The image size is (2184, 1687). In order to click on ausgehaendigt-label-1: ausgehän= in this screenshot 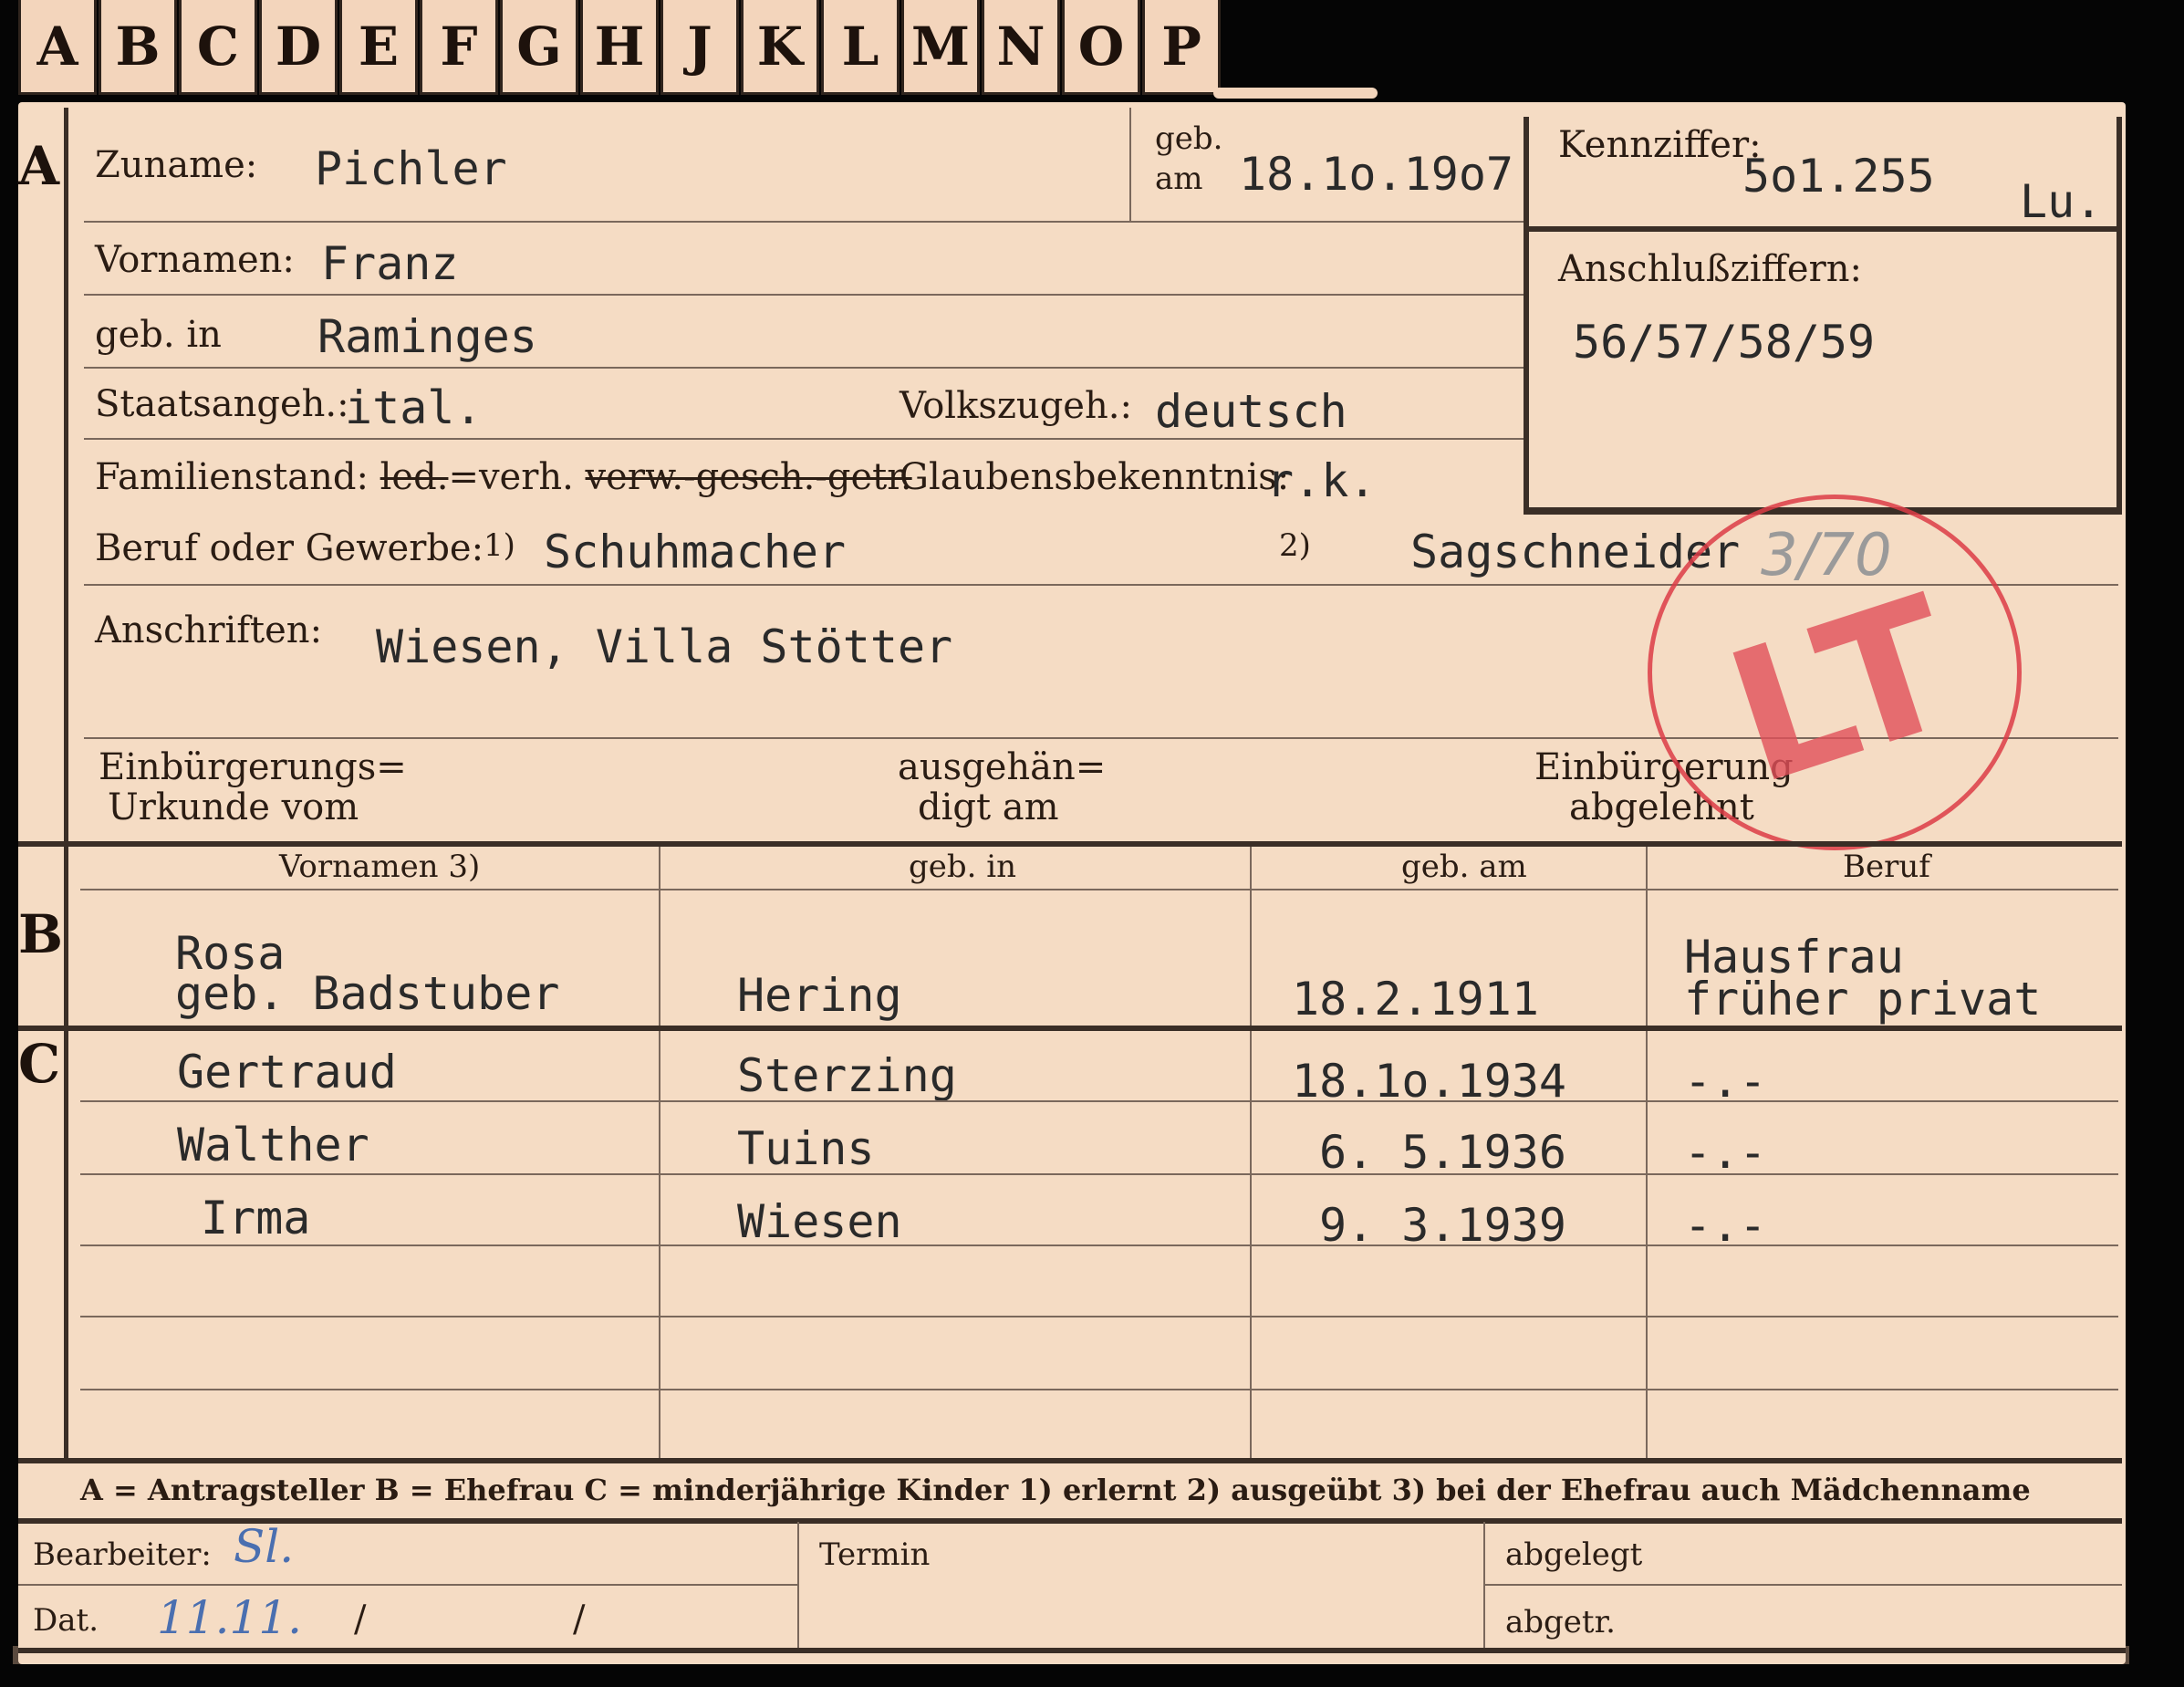, I will do `click(1003, 767)`.